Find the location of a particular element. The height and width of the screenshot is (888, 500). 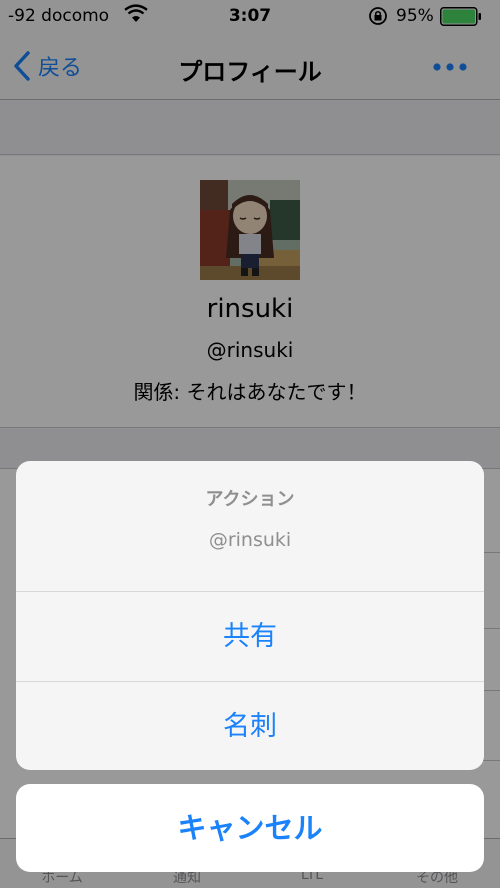

cancel-button: キャンセル is located at coordinates (250, 828).